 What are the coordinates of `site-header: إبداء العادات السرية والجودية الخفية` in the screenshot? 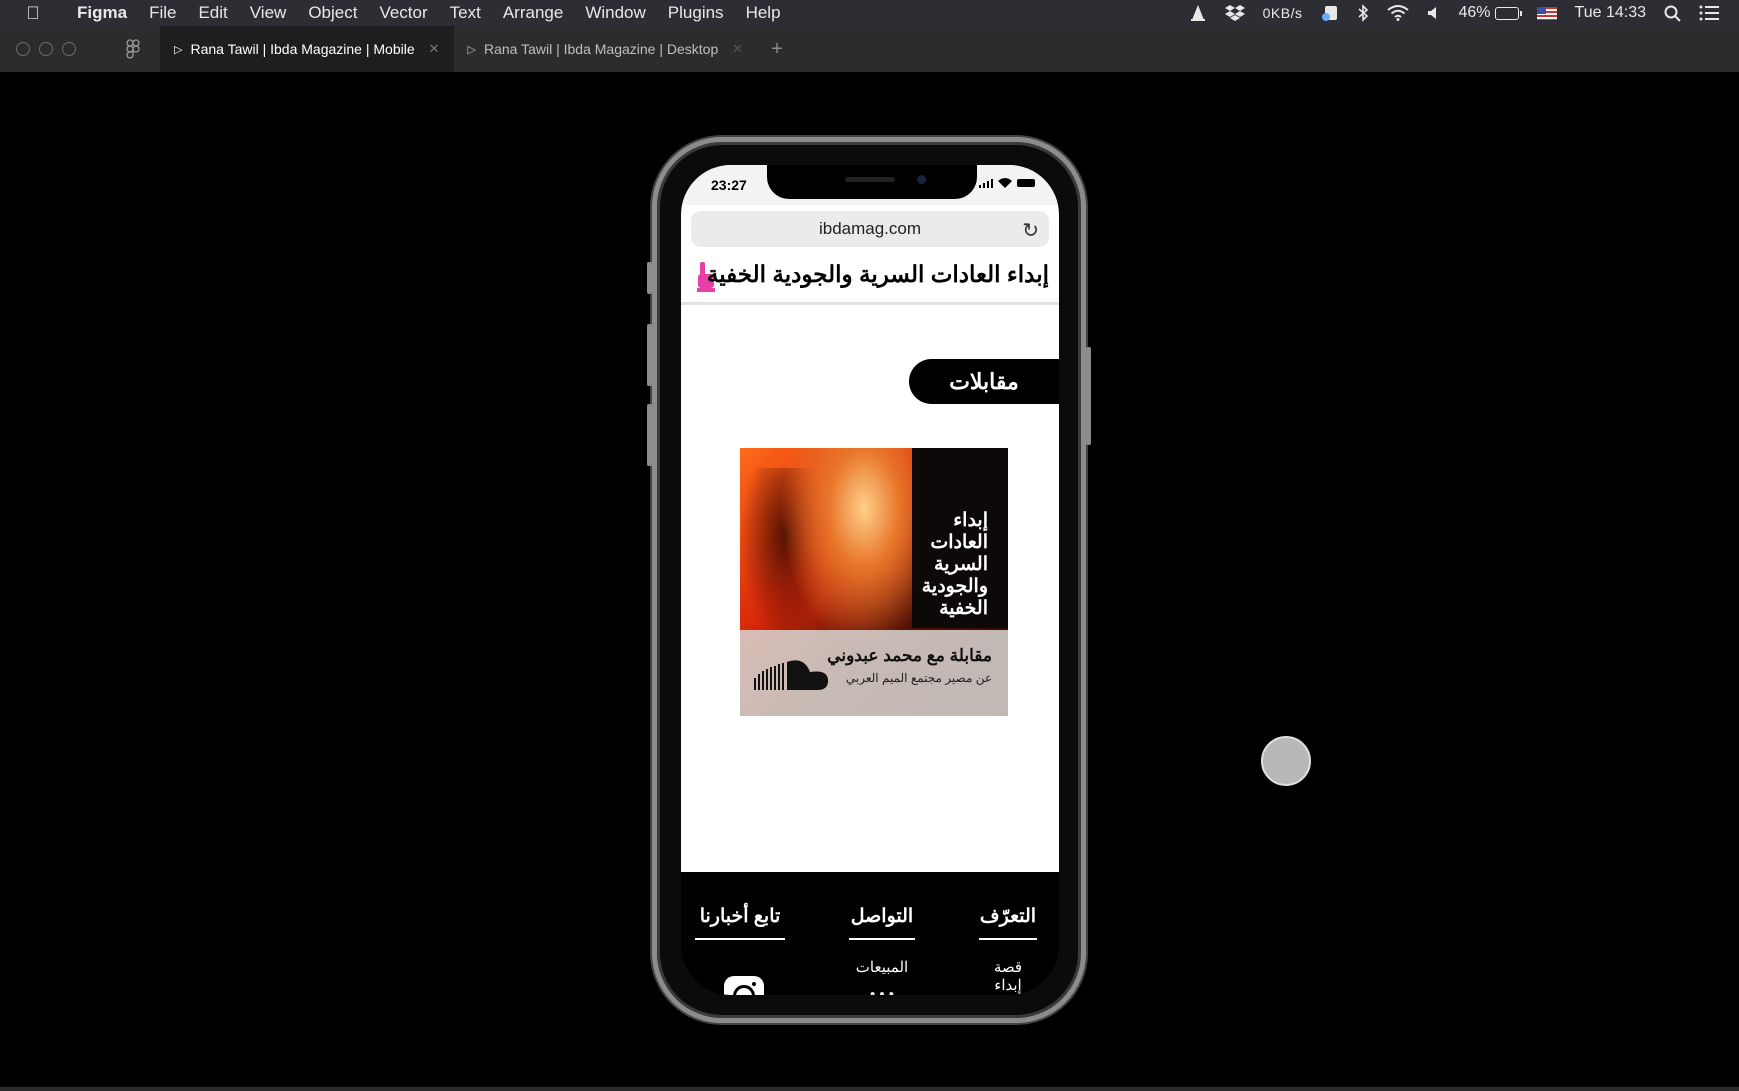 It's located at (870, 279).